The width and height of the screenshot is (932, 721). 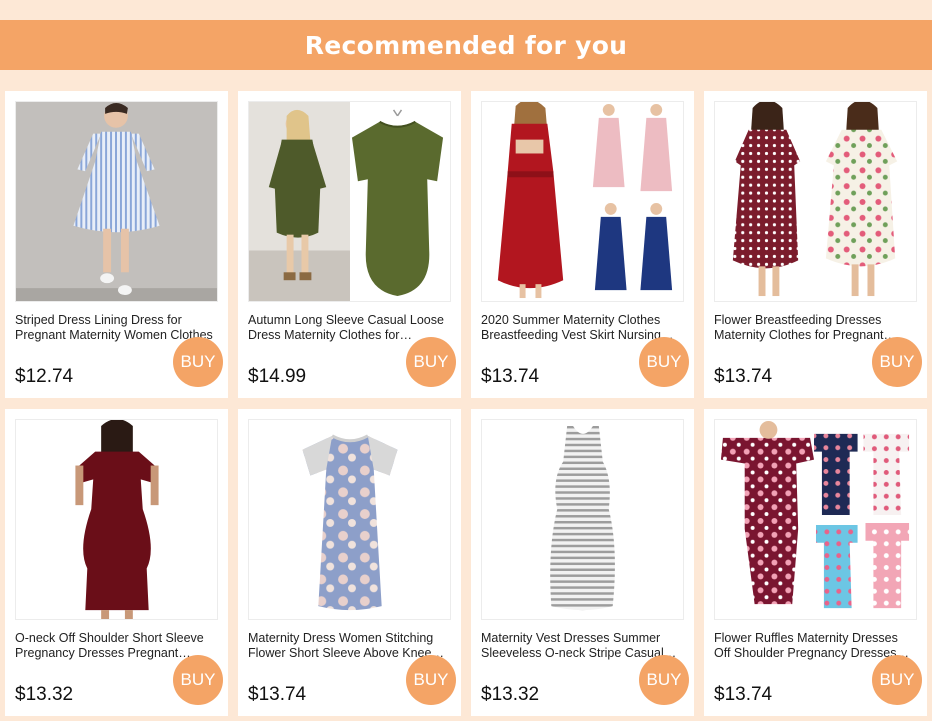 What do you see at coordinates (277, 376) in the screenshot?
I see `product-price: $14.99` at bounding box center [277, 376].